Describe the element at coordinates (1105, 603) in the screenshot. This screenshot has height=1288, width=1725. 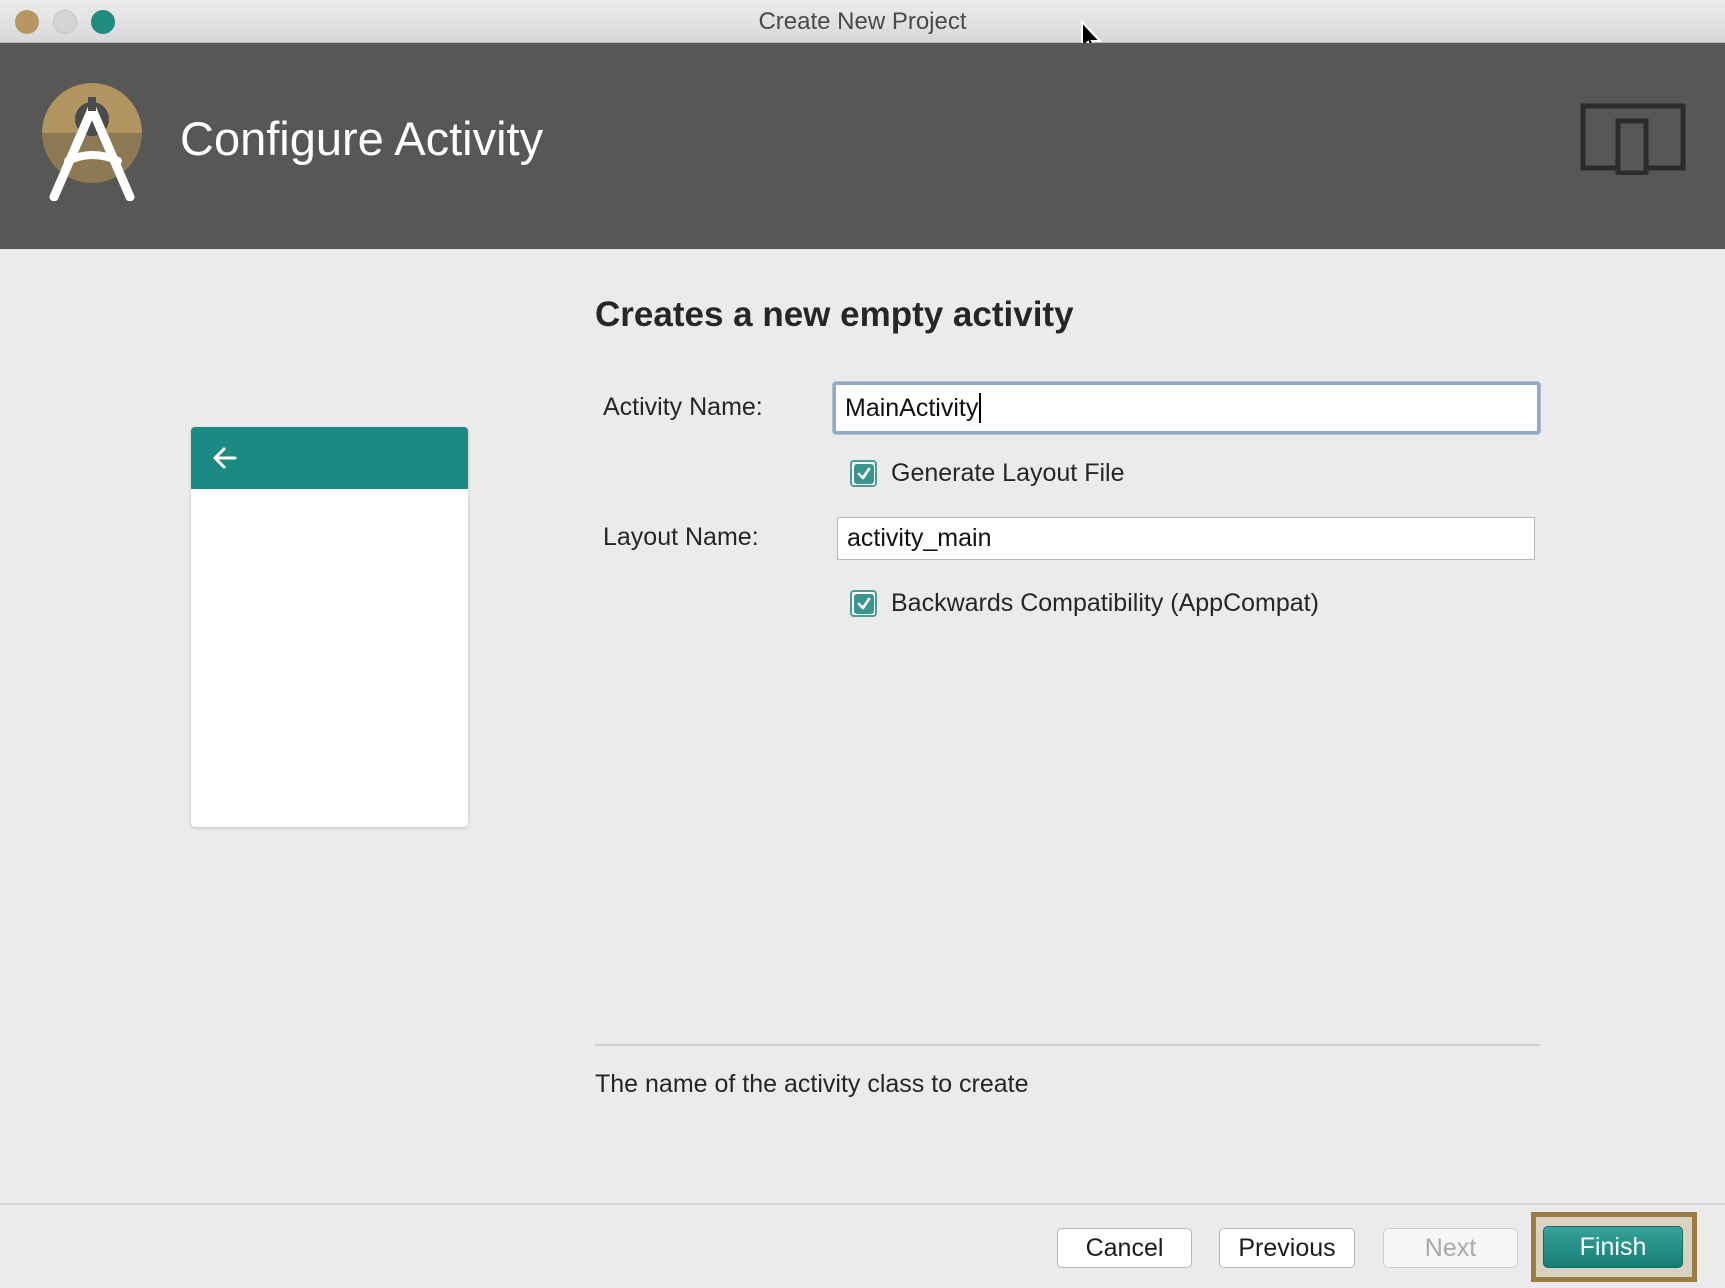
I see `backwards-compat-label: Backwards Compatibility (AppCompat)` at that location.